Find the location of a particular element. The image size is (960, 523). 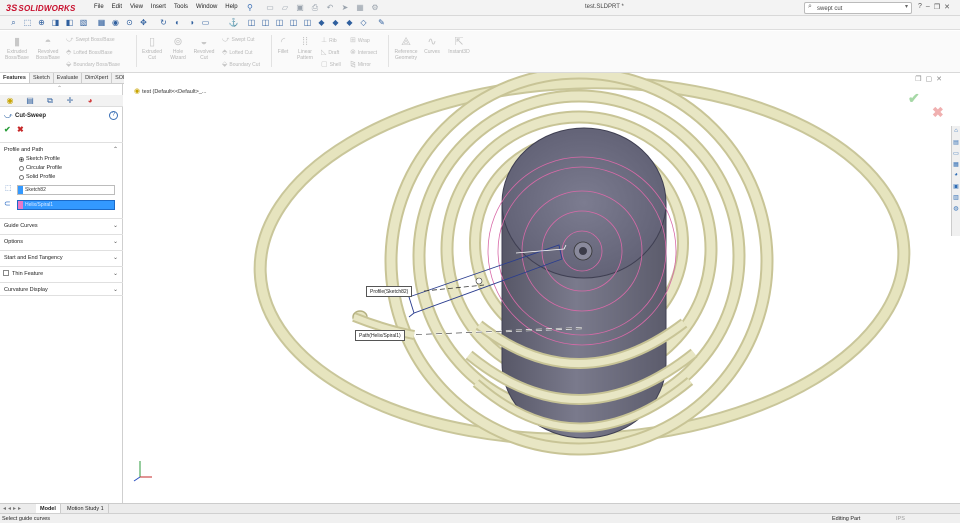

cancel-button: ✖ is located at coordinates (20, 129).